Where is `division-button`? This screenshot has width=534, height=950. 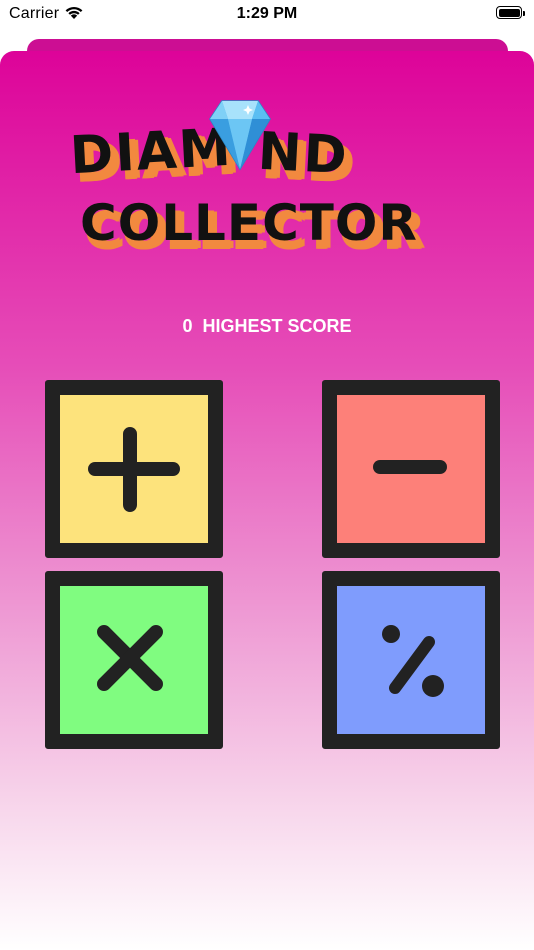 division-button is located at coordinates (411, 660).